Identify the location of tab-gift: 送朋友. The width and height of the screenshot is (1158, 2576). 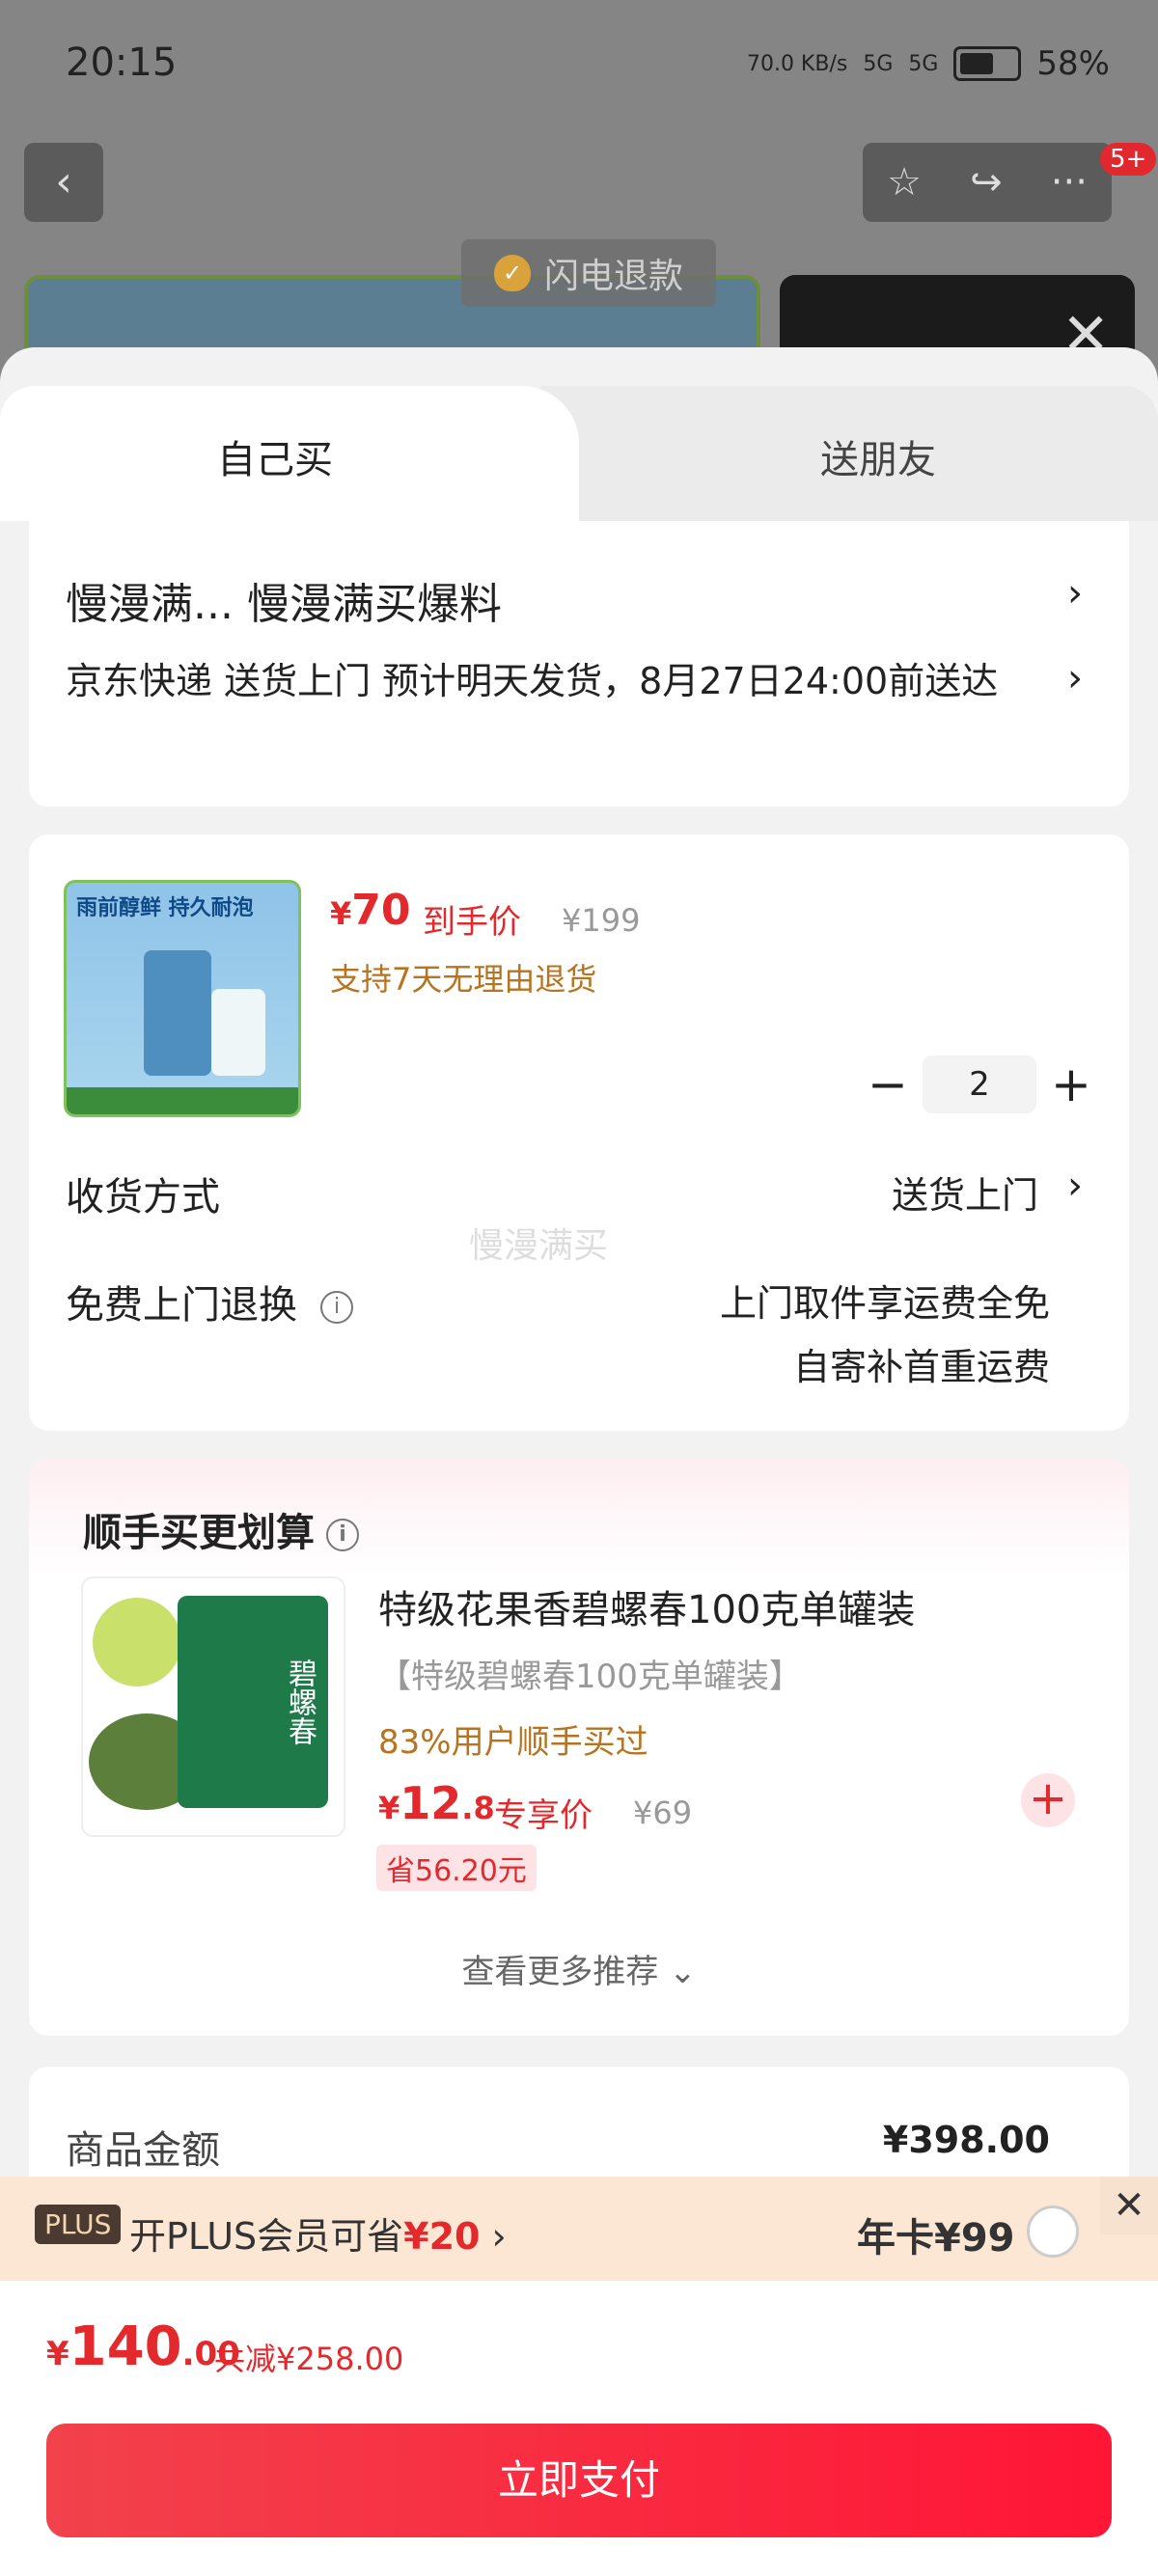
(849, 454).